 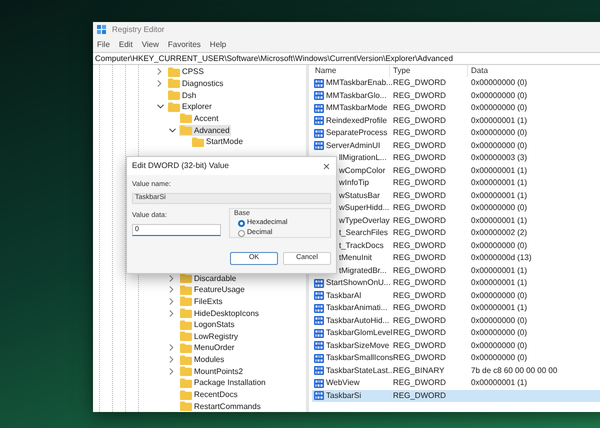 What do you see at coordinates (150, 45) in the screenshot?
I see `menu-item: View` at bounding box center [150, 45].